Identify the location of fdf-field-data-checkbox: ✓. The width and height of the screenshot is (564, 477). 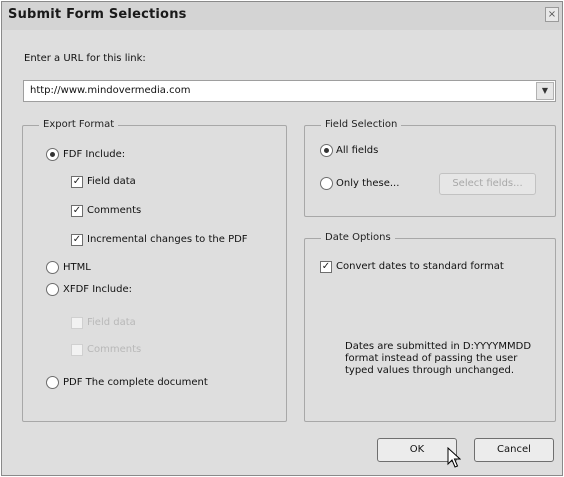
(77, 182).